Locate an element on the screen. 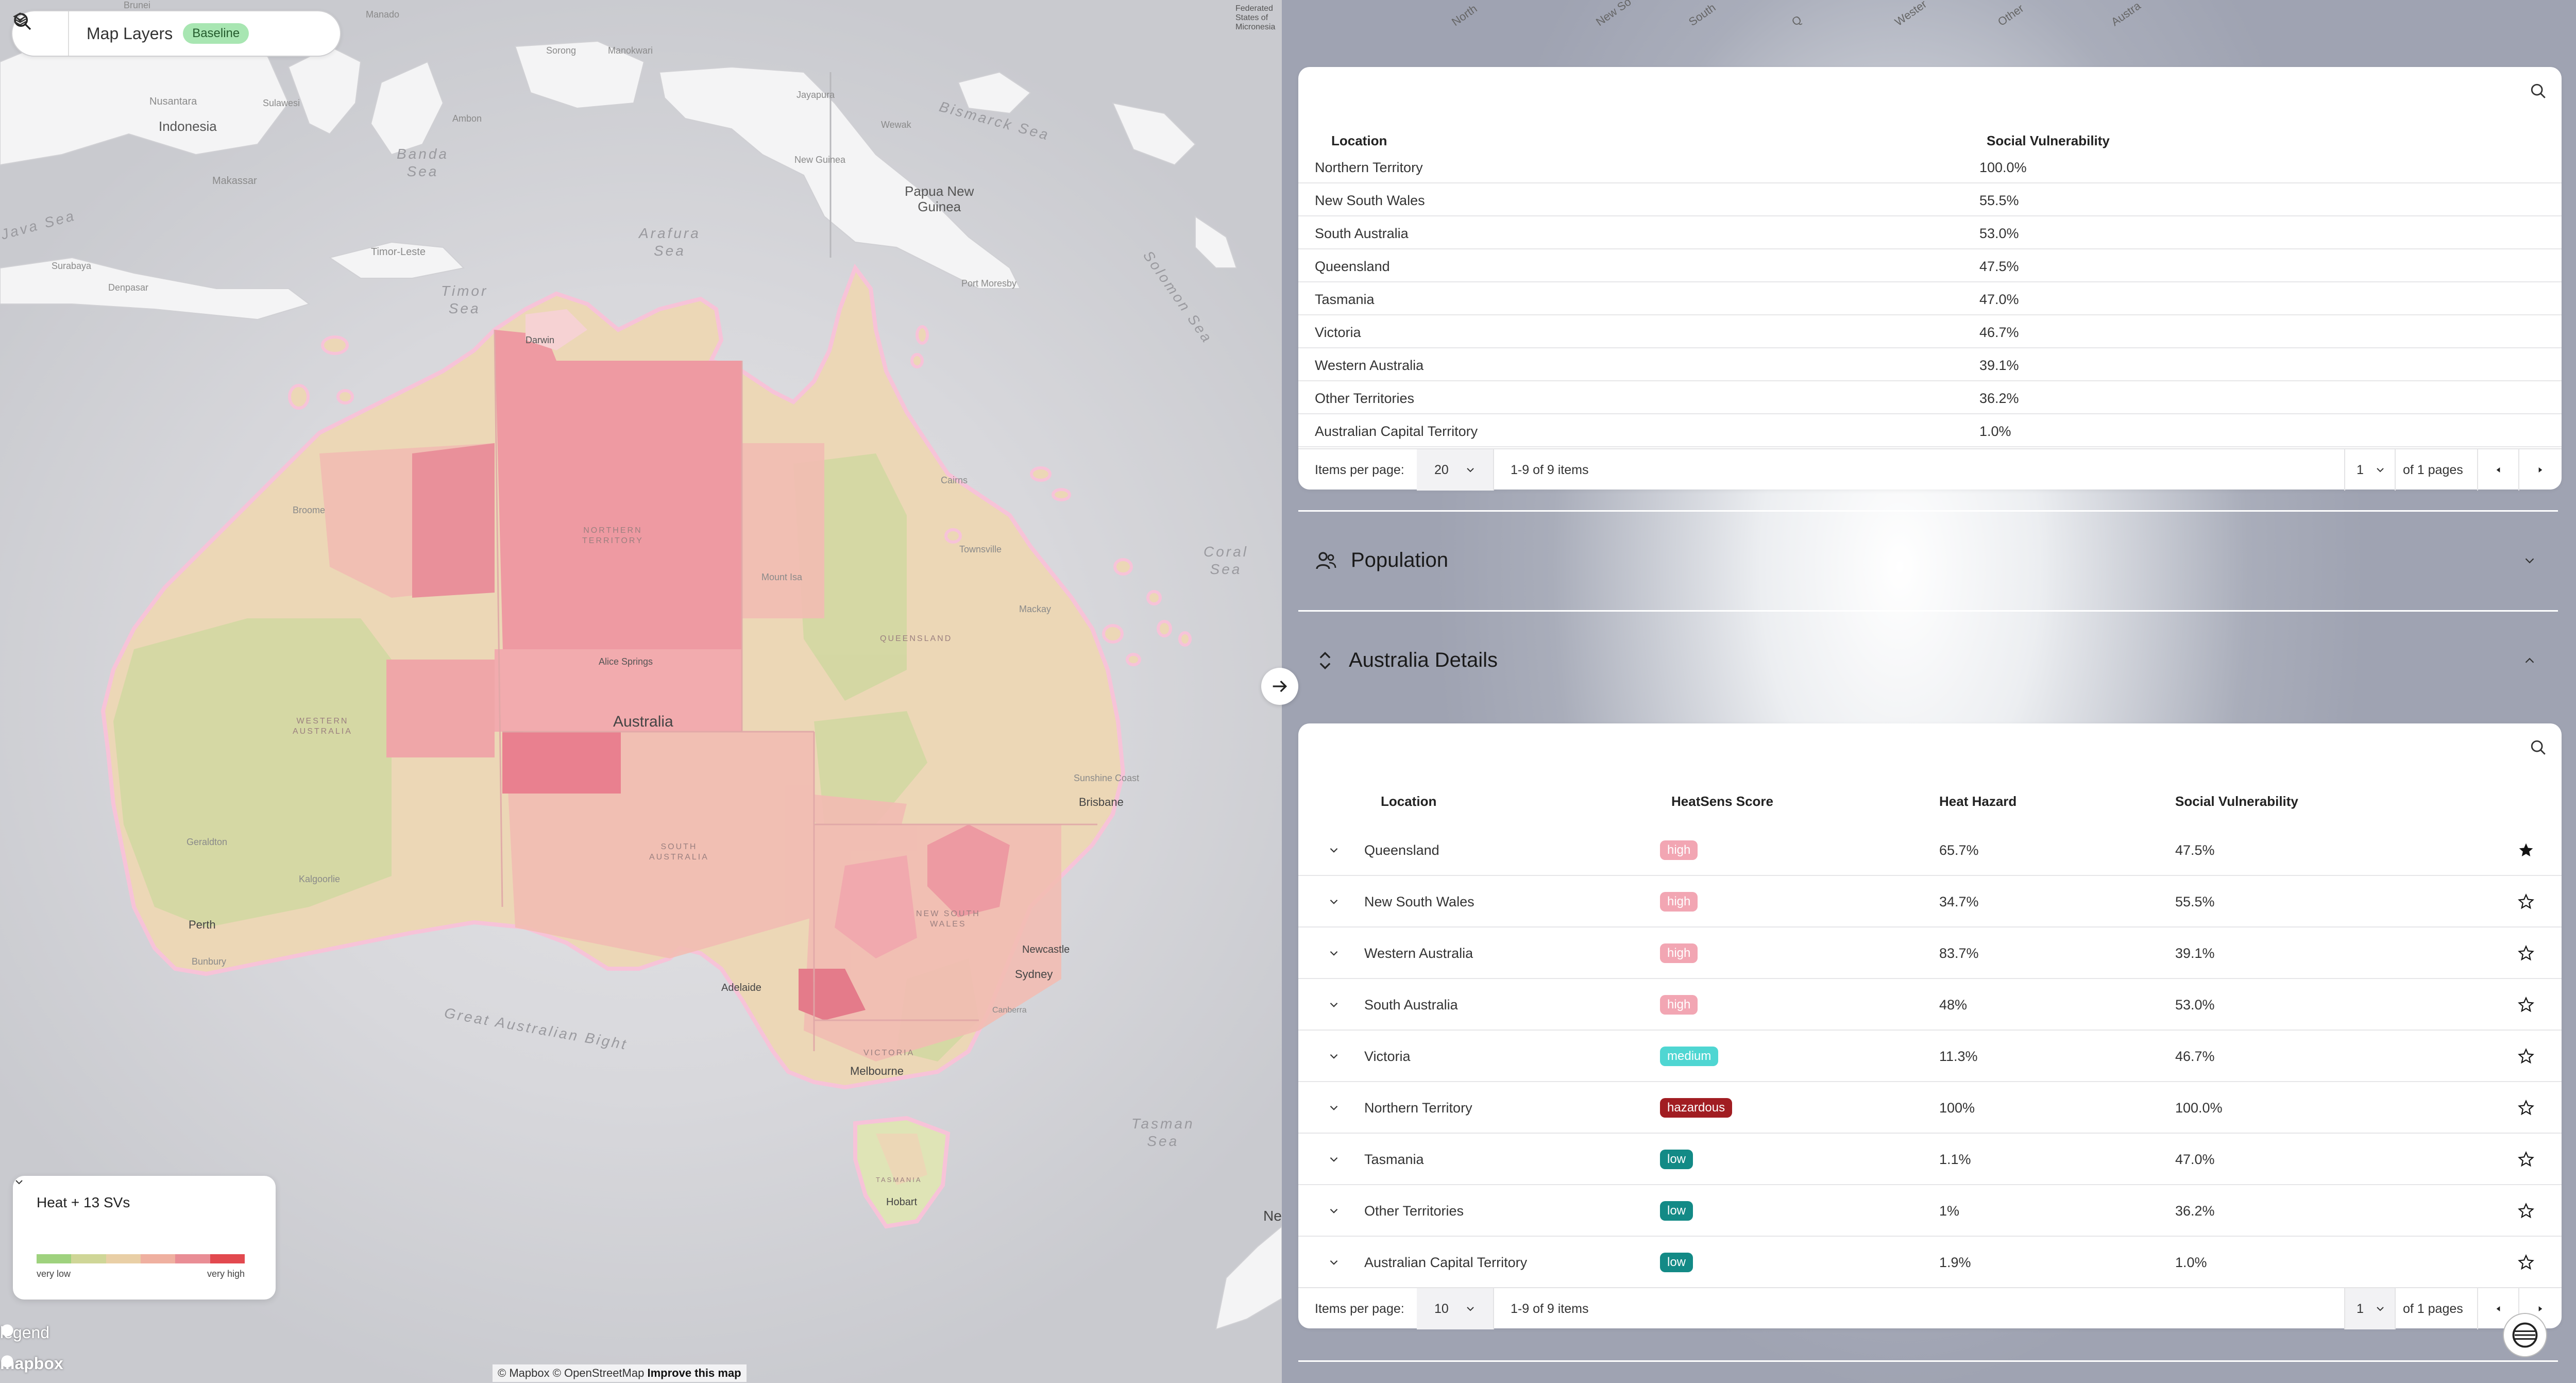  map-label-cairns: Cairns is located at coordinates (954, 480).